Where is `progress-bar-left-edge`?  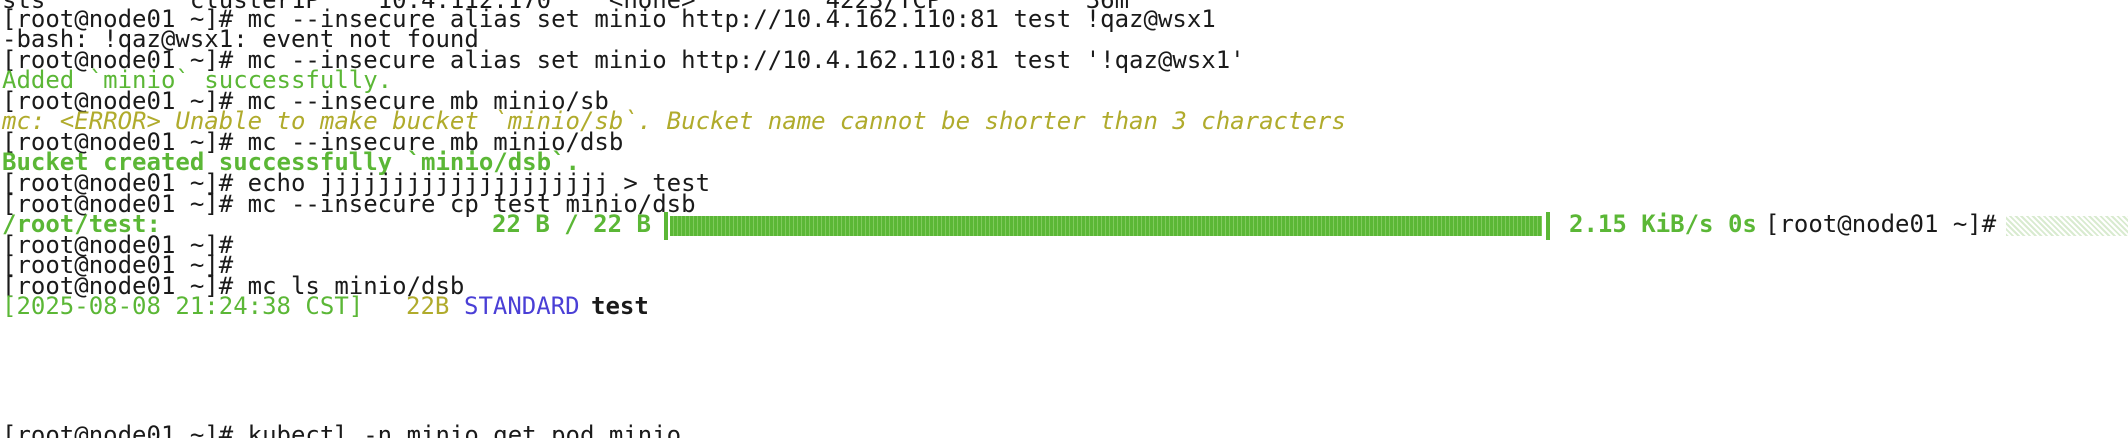 progress-bar-left-edge is located at coordinates (666, 226).